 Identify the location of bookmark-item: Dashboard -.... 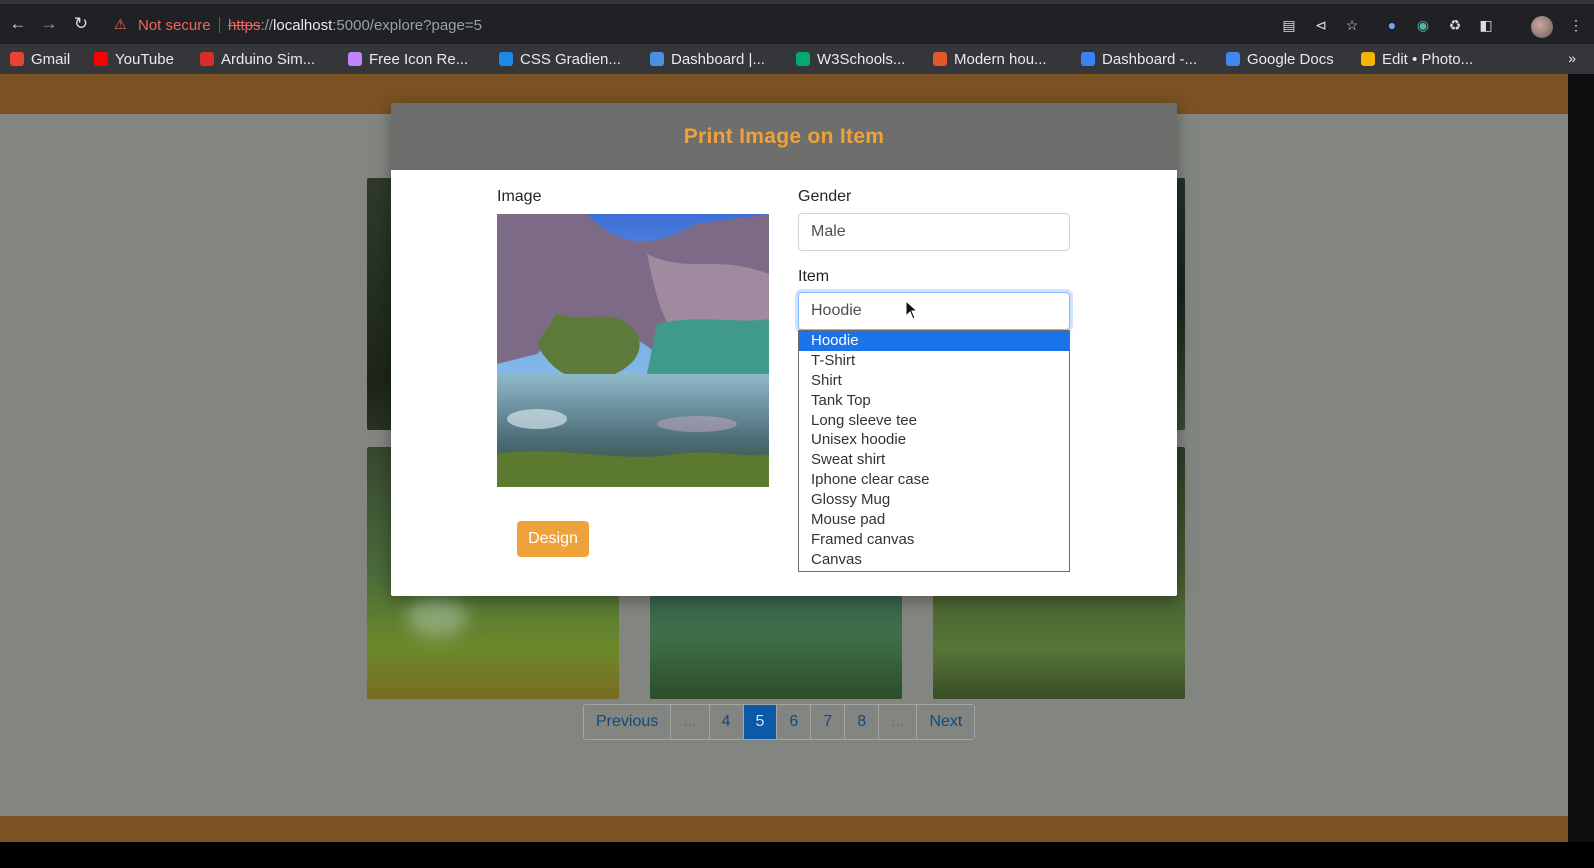
(1139, 59).